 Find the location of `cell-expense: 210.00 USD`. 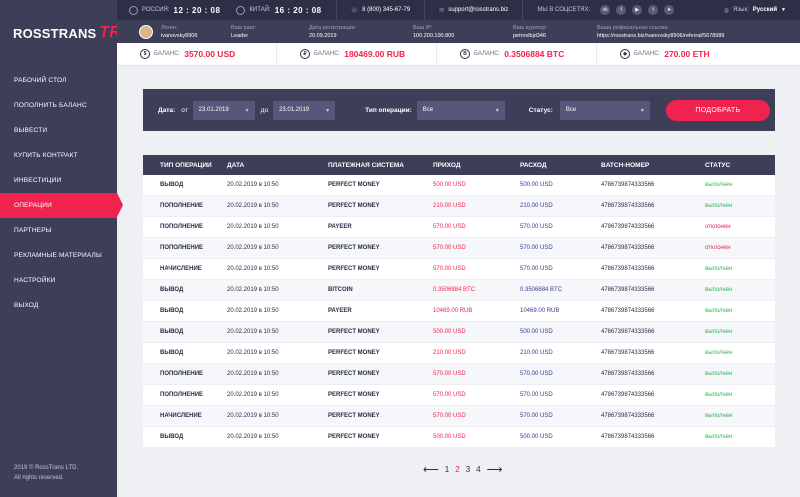

cell-expense: 210.00 USD is located at coordinates (536, 206).